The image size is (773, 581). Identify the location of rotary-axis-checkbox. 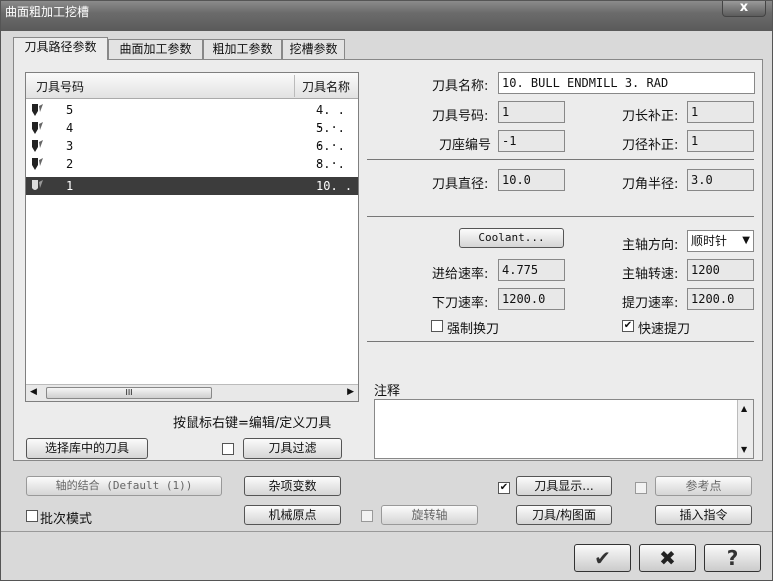
(367, 516).